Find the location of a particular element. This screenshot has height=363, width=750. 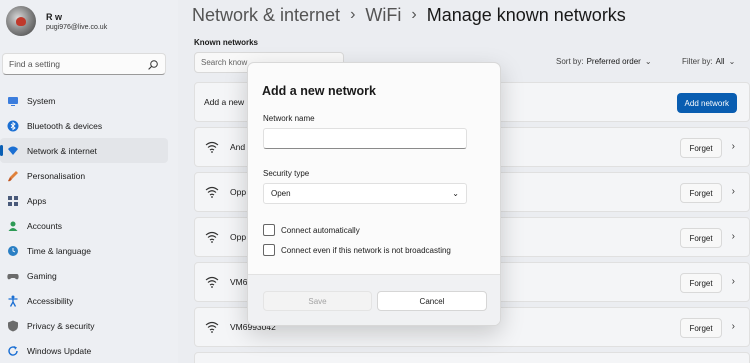

sidebar-item-personalisation: Personalisation is located at coordinates (84, 175).